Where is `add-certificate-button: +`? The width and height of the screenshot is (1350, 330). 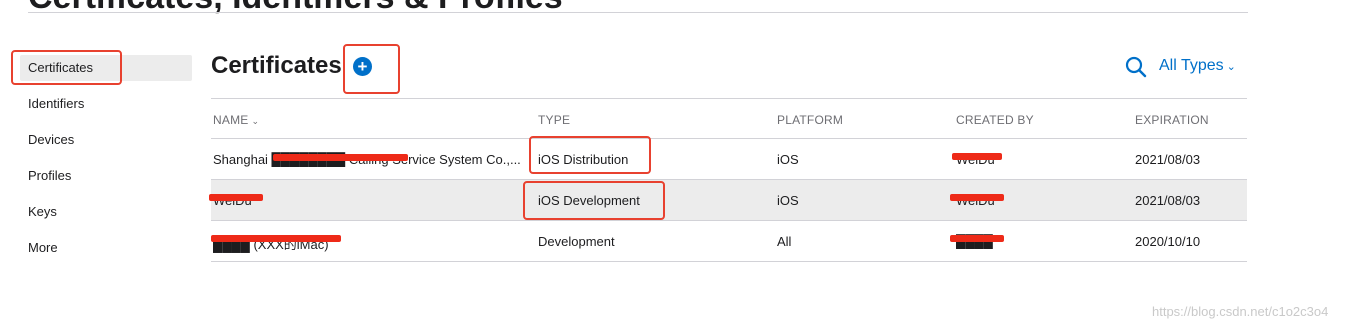 add-certificate-button: + is located at coordinates (362, 66).